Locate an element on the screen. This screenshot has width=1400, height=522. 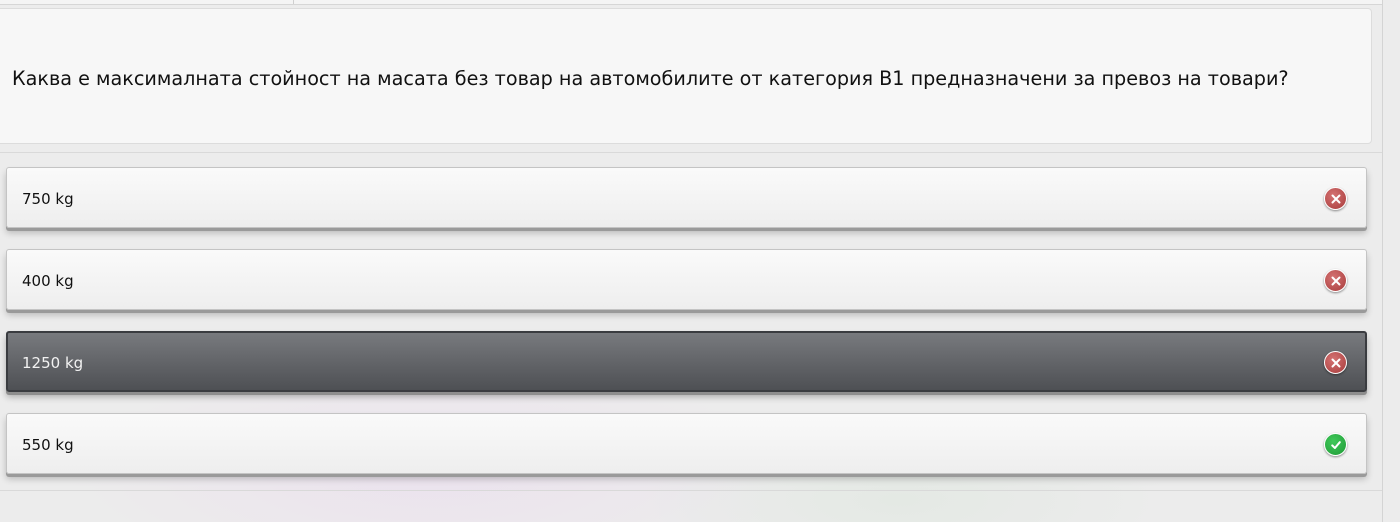
answer-option-3-selected: 1250 kg is located at coordinates (686, 361).